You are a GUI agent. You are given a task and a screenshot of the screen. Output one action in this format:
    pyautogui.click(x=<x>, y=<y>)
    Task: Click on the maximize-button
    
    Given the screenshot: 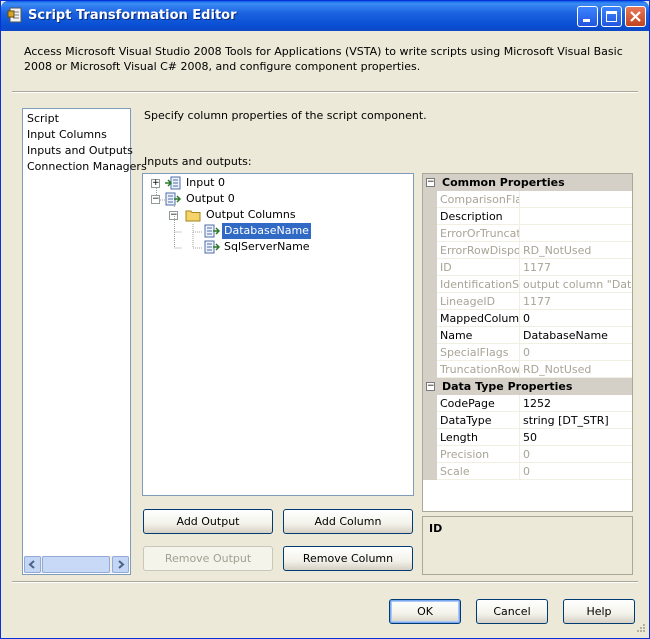 What is the action you would take?
    pyautogui.click(x=611, y=16)
    